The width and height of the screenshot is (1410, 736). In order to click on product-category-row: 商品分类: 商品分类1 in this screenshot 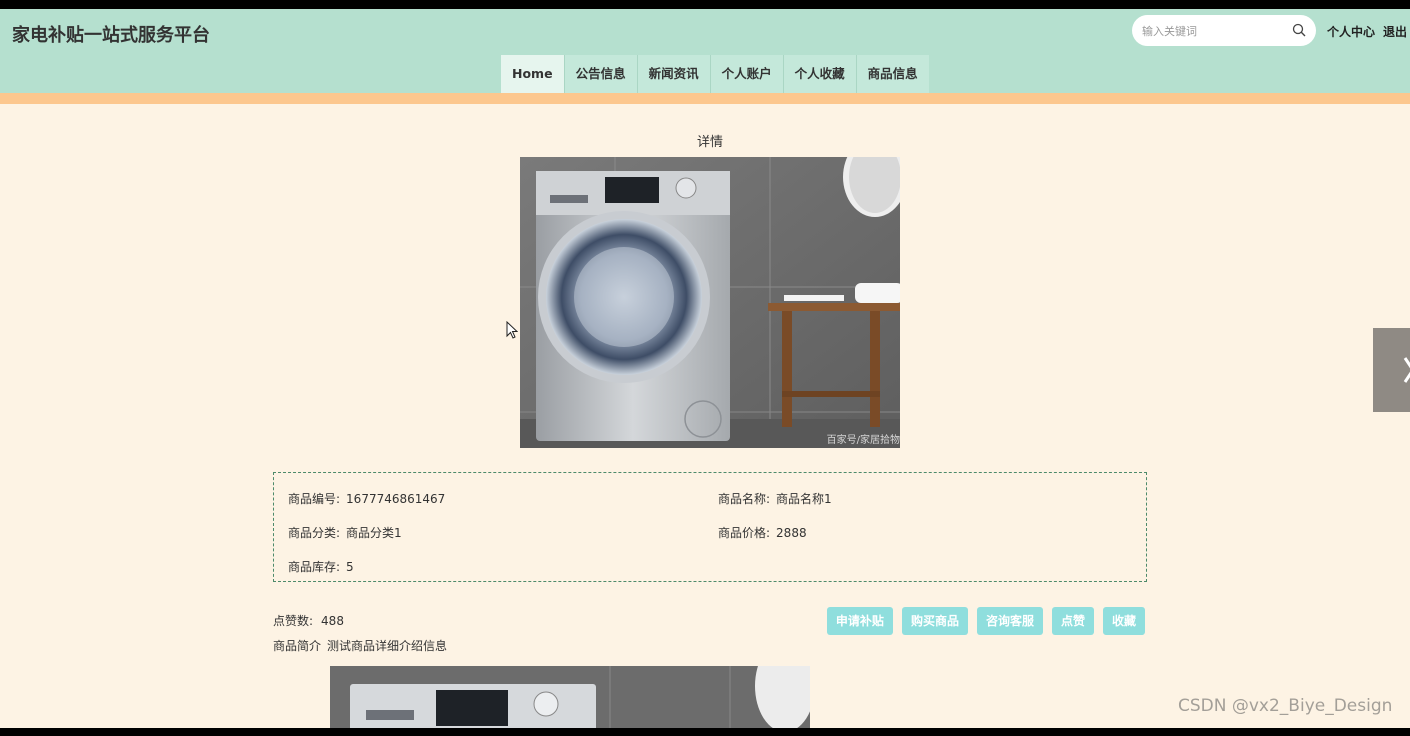, I will do `click(345, 532)`.